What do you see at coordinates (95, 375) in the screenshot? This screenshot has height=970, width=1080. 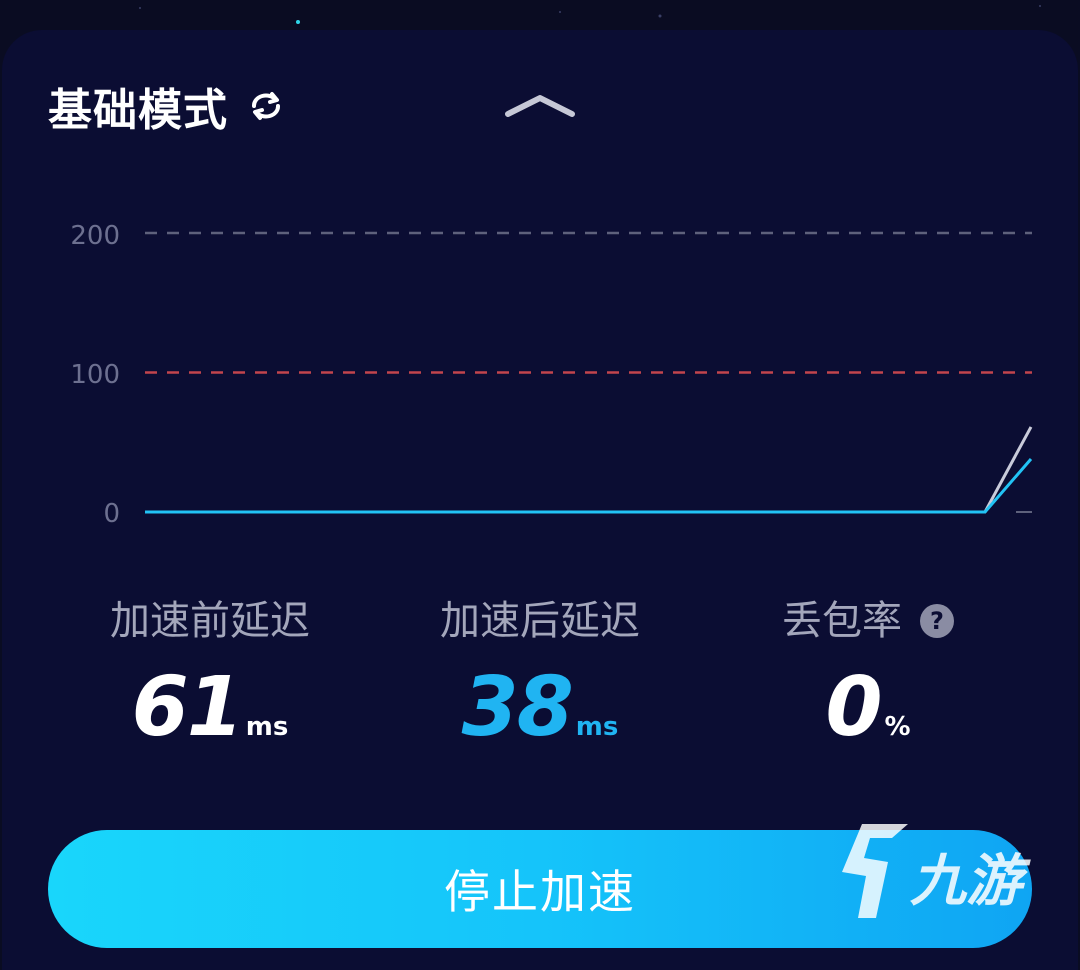 I see `y-tick-label: 100` at bounding box center [95, 375].